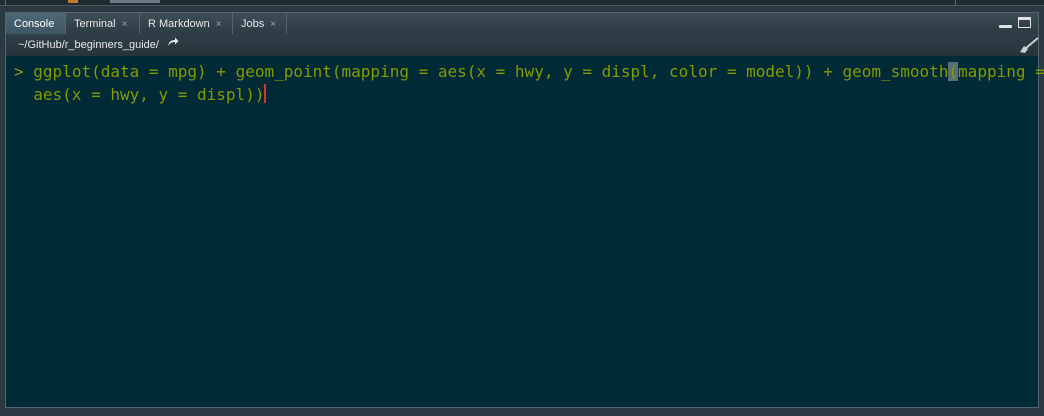 This screenshot has height=416, width=1044. What do you see at coordinates (19, 71) in the screenshot?
I see `console-prompt: >` at bounding box center [19, 71].